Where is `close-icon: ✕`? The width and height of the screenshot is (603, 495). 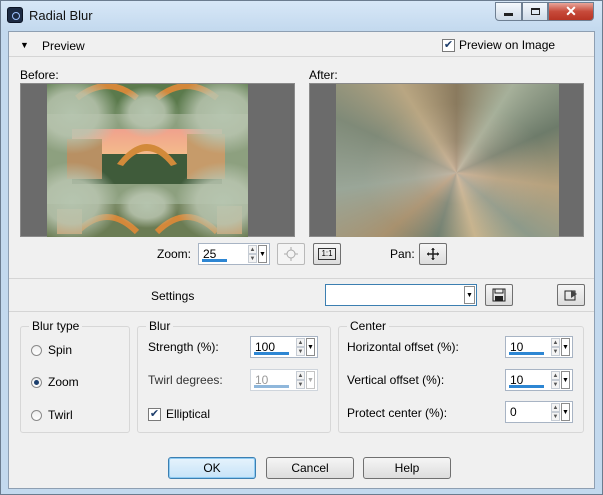
close-icon: ✕ is located at coordinates (571, 11).